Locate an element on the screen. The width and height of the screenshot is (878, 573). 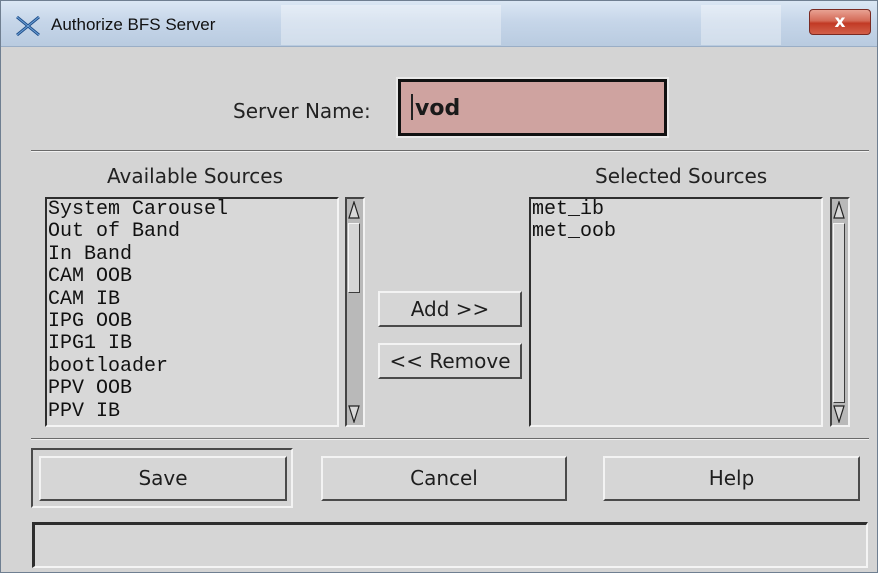
available-sources-scrollbar is located at coordinates (355, 312).